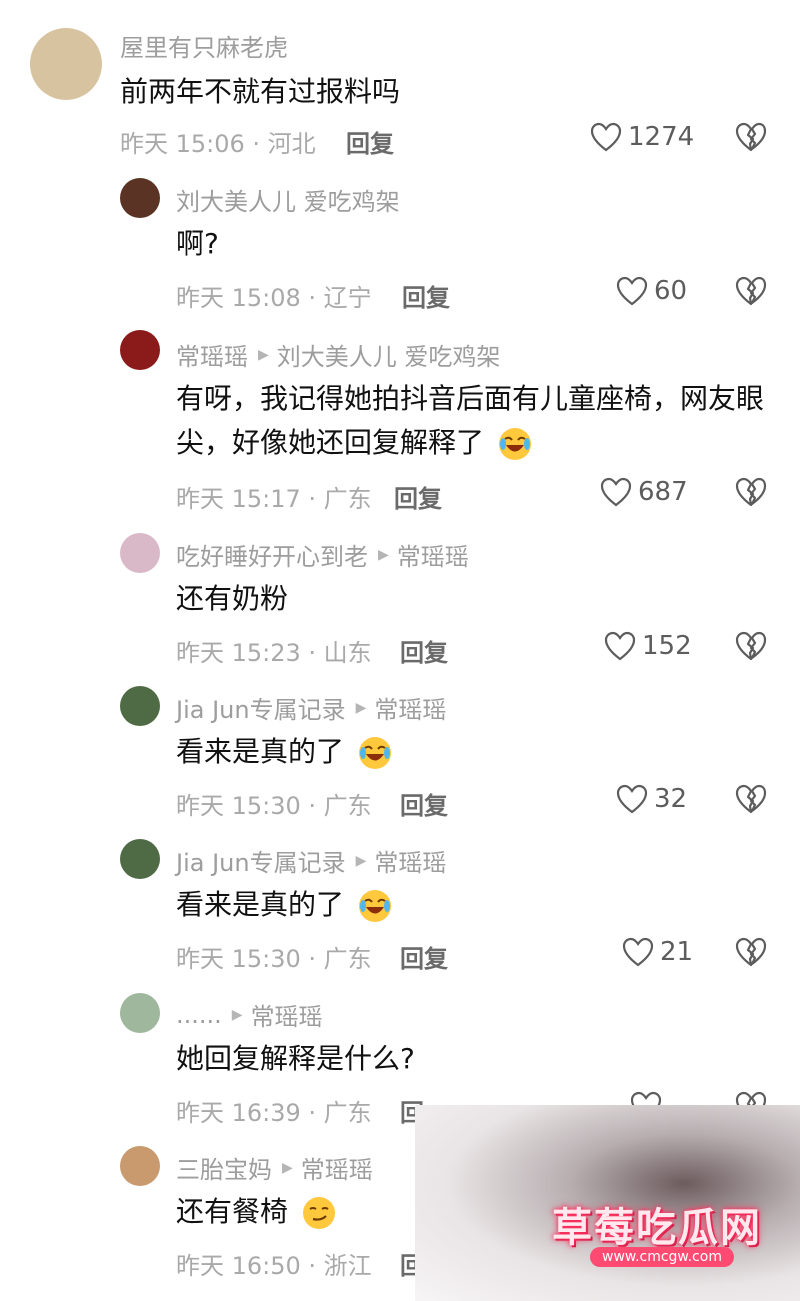 Image resolution: width=800 pixels, height=1301 pixels. I want to click on like-button: 687, so click(644, 492).